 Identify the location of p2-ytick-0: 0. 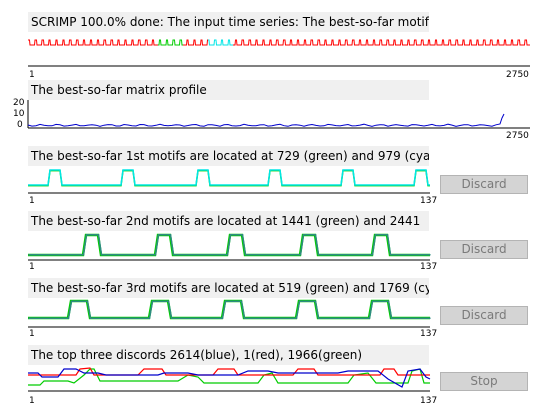
(20, 125).